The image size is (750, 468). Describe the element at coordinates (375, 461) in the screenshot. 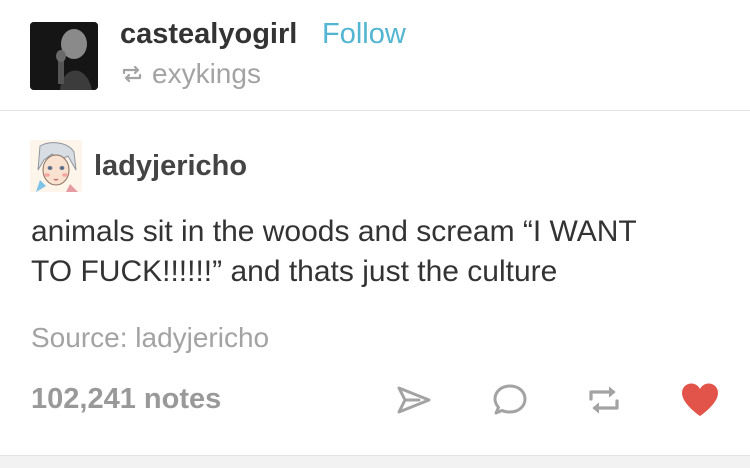

I see `post-bottom-divider` at that location.